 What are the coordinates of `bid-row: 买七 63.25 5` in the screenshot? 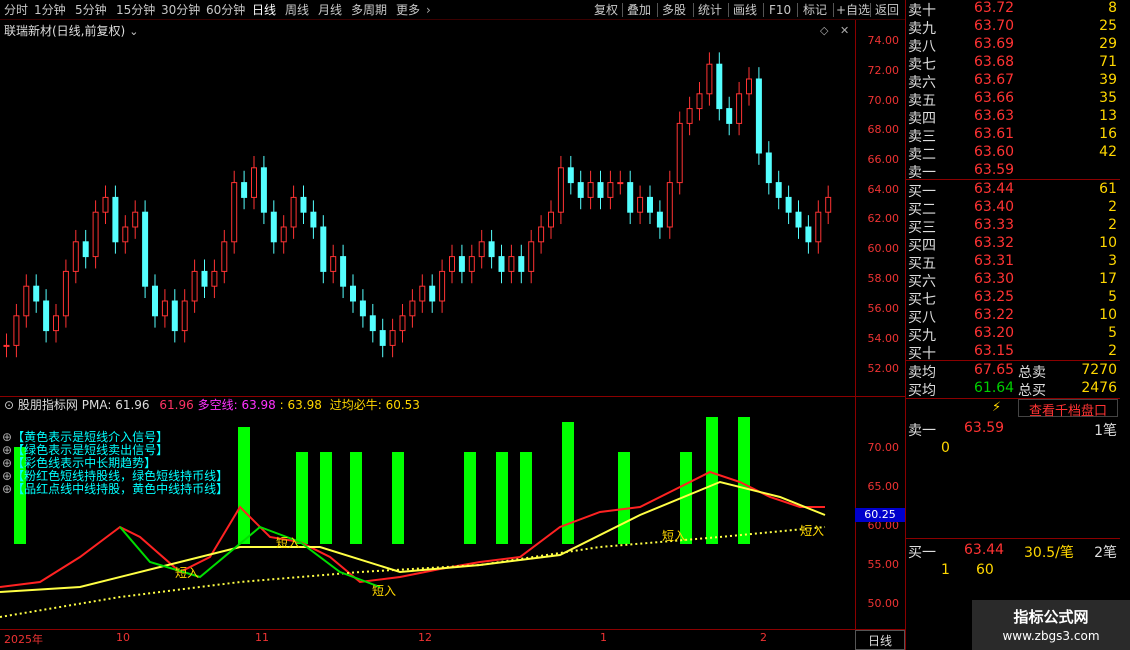 It's located at (1013, 298).